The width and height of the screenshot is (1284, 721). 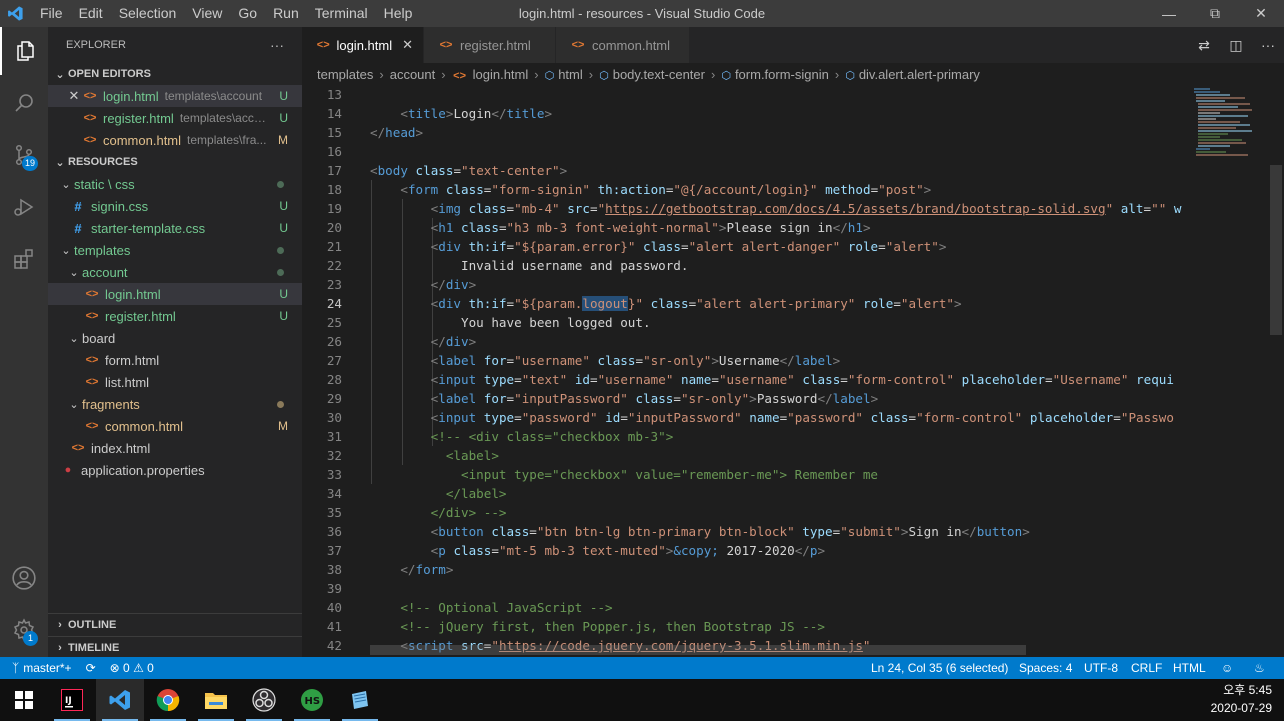 I want to click on timeline-header: › TIMELINE, so click(x=175, y=646).